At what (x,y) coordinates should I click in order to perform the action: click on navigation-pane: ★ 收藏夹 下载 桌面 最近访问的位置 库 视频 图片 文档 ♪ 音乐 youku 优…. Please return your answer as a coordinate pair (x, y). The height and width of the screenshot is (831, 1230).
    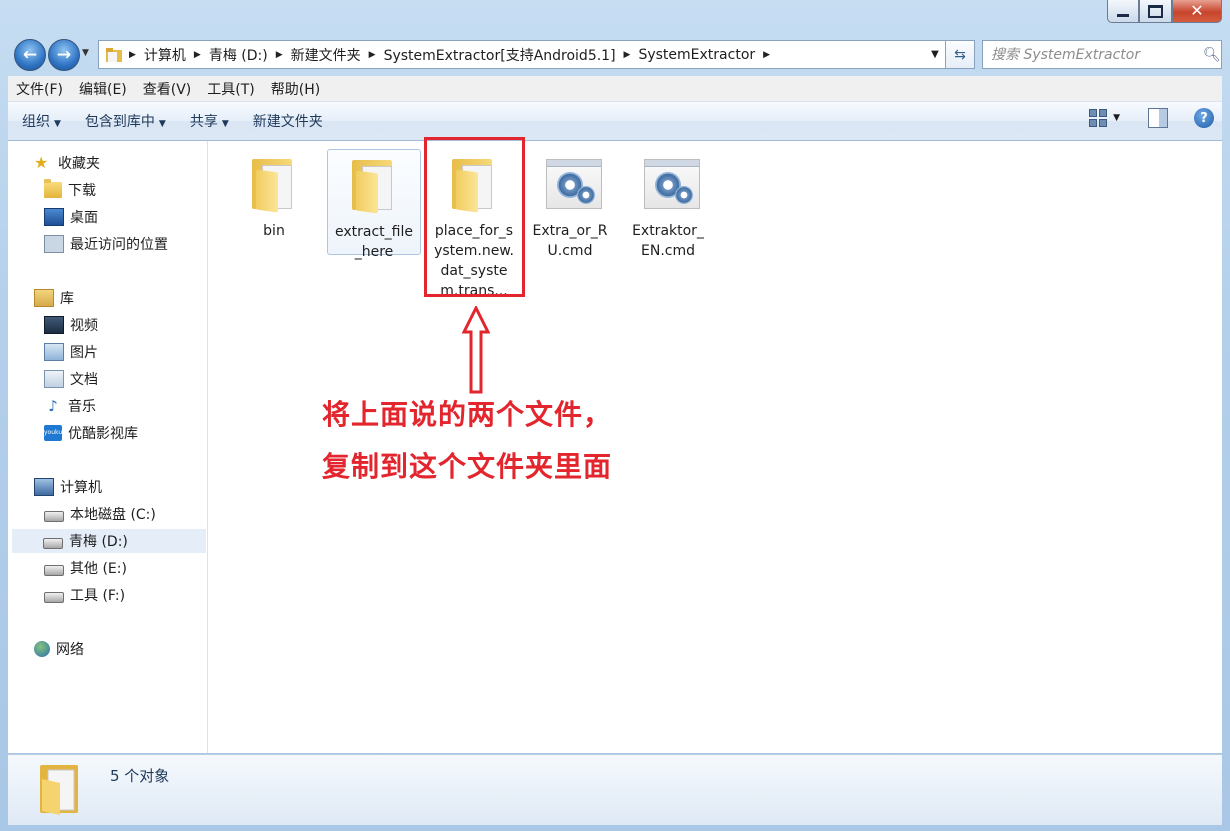
    Looking at the image, I should click on (108, 447).